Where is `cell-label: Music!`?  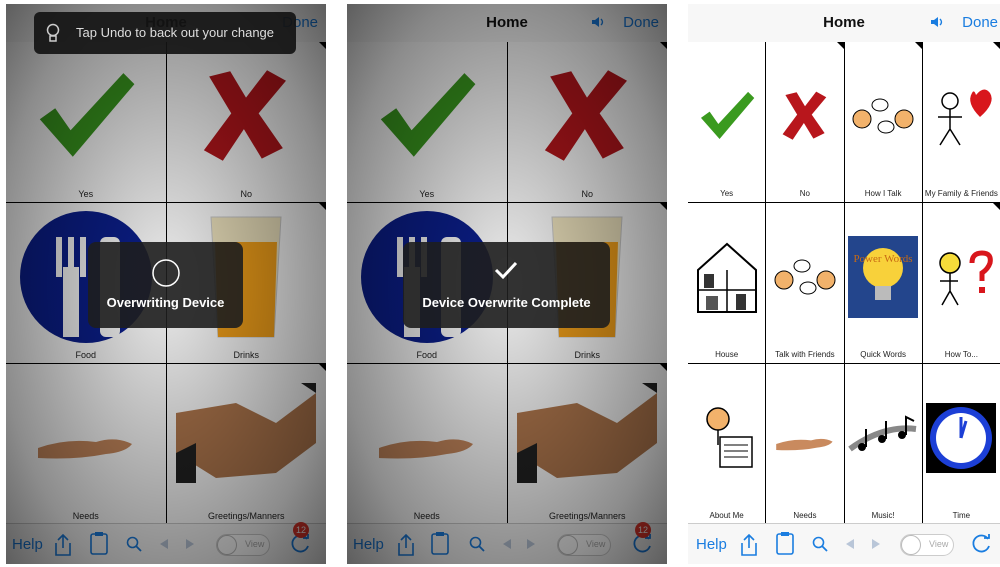 cell-label: Music! is located at coordinates (883, 515).